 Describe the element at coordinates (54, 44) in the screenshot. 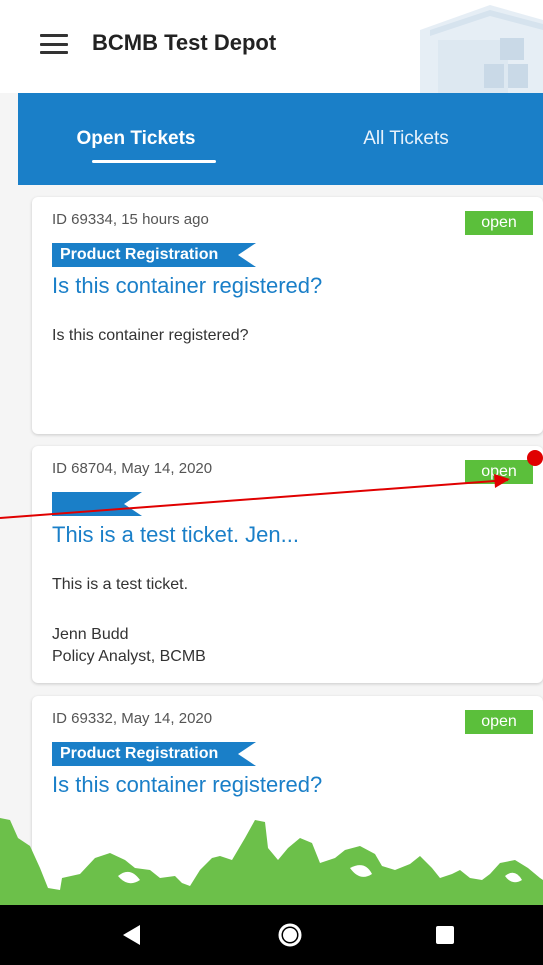

I see `hamburger-menu-icon` at that location.